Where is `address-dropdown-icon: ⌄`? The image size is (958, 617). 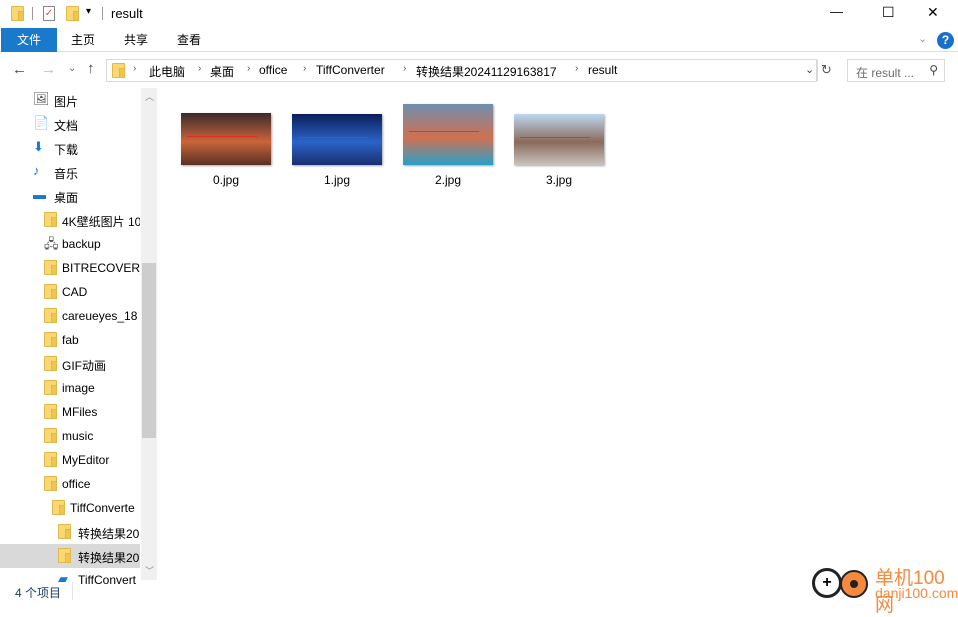 address-dropdown-icon: ⌄ is located at coordinates (809, 69).